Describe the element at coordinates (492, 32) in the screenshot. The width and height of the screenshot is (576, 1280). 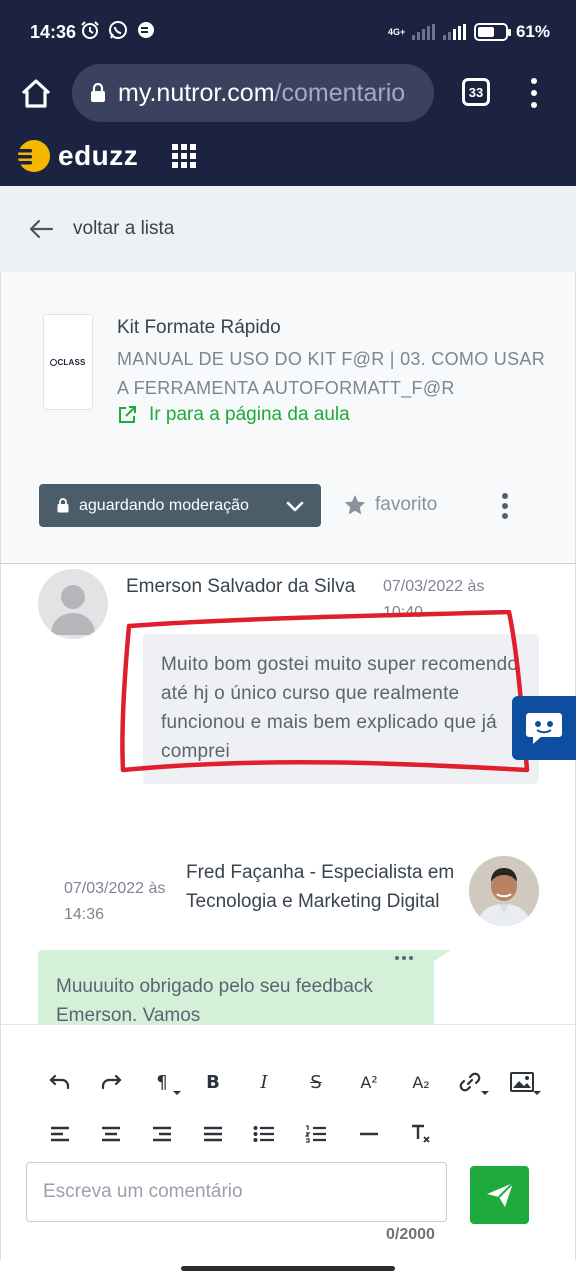
I see `battery-icon` at that location.